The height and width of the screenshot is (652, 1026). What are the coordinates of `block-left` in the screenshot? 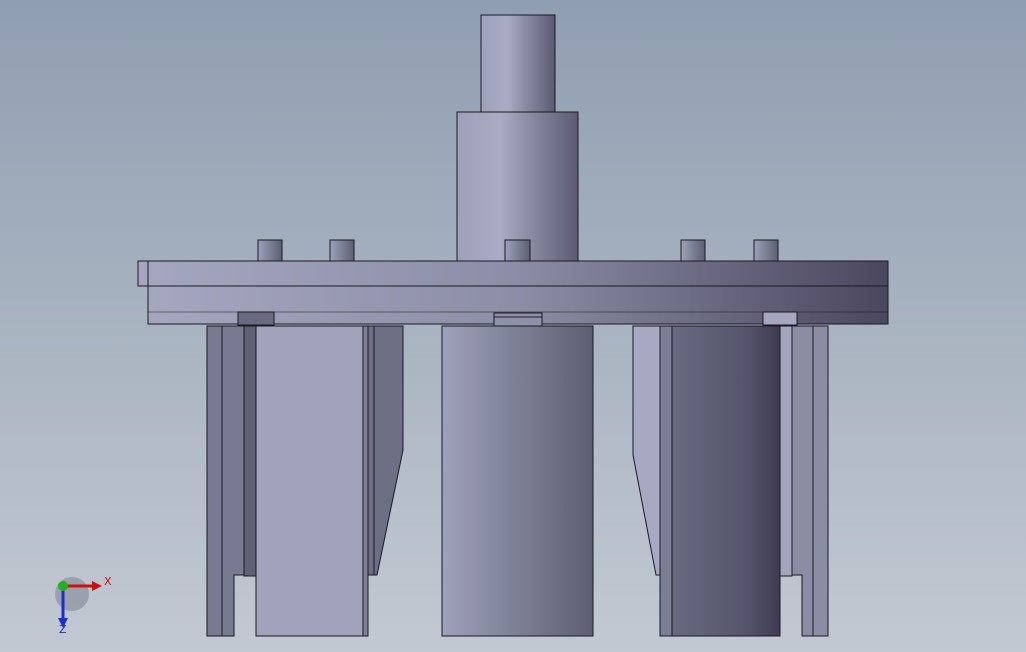 It's located at (256, 318).